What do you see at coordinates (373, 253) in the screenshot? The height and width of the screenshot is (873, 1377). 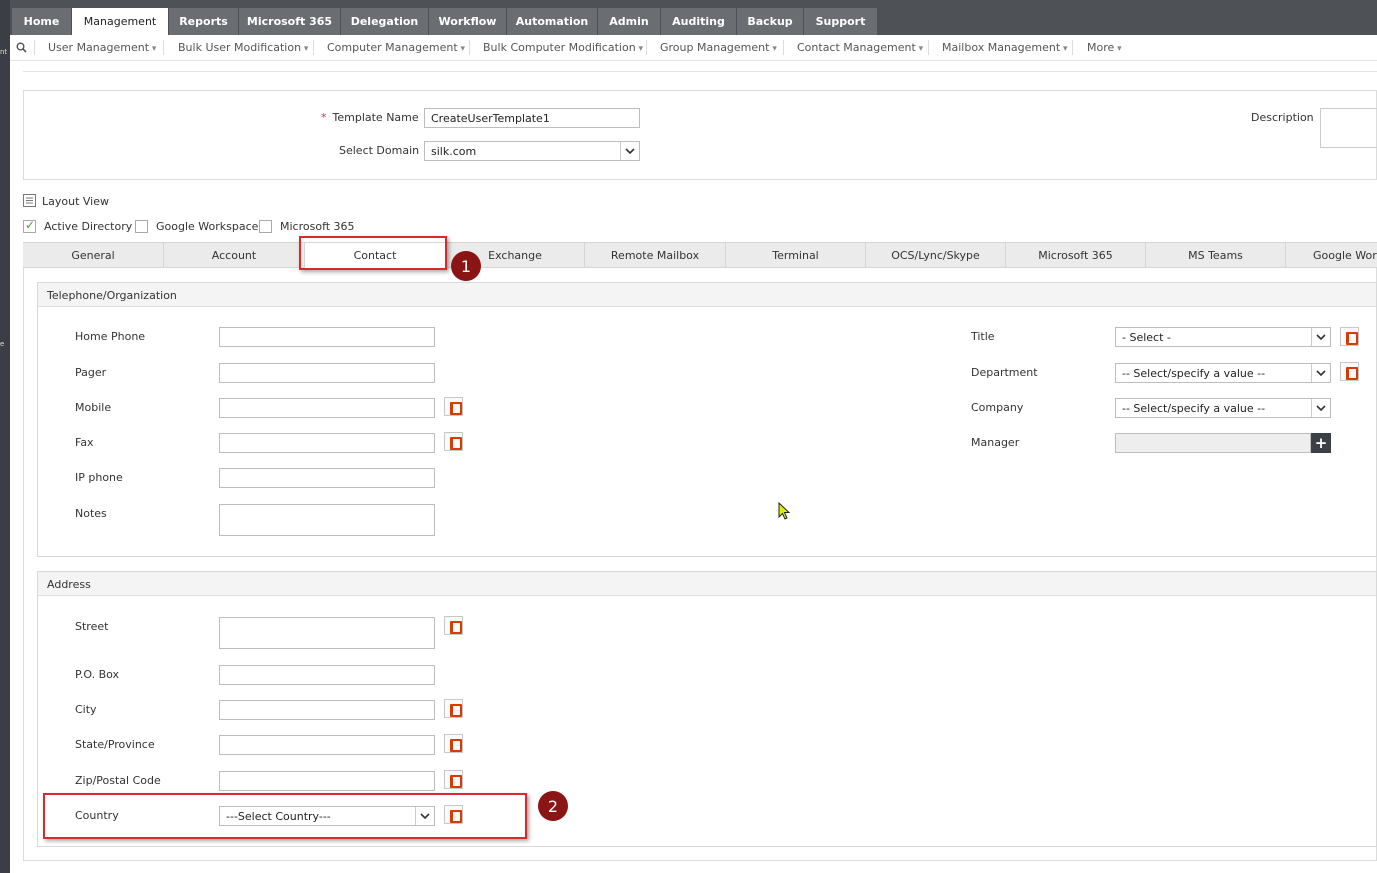 I see `highlight-contact-tab` at bounding box center [373, 253].